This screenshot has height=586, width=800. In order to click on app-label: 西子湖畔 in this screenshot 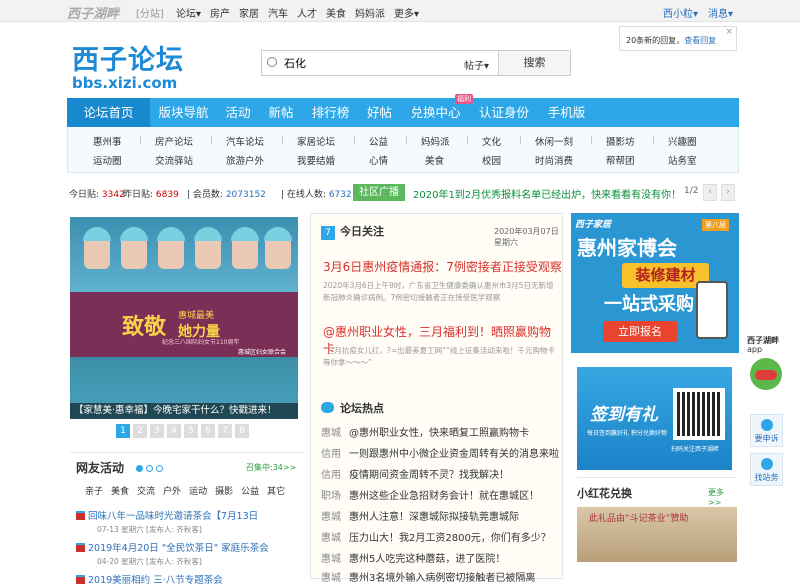, I will do `click(763, 340)`.